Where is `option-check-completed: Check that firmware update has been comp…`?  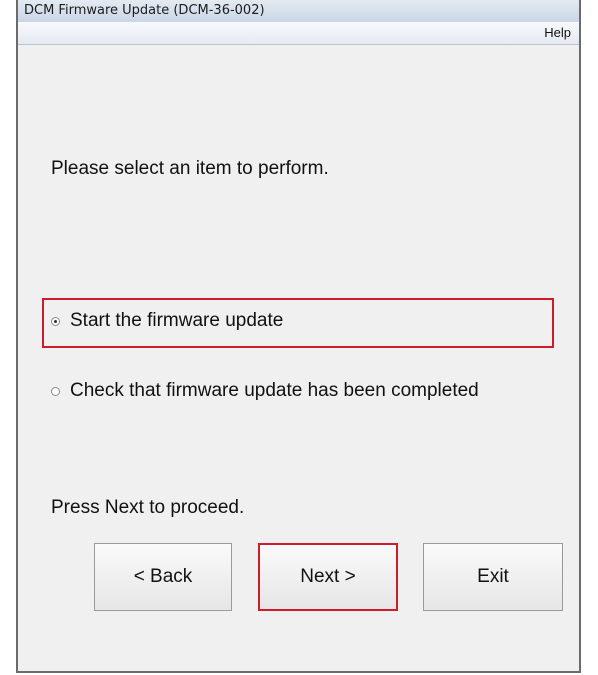 option-check-completed: Check that firmware update has been comp… is located at coordinates (265, 391).